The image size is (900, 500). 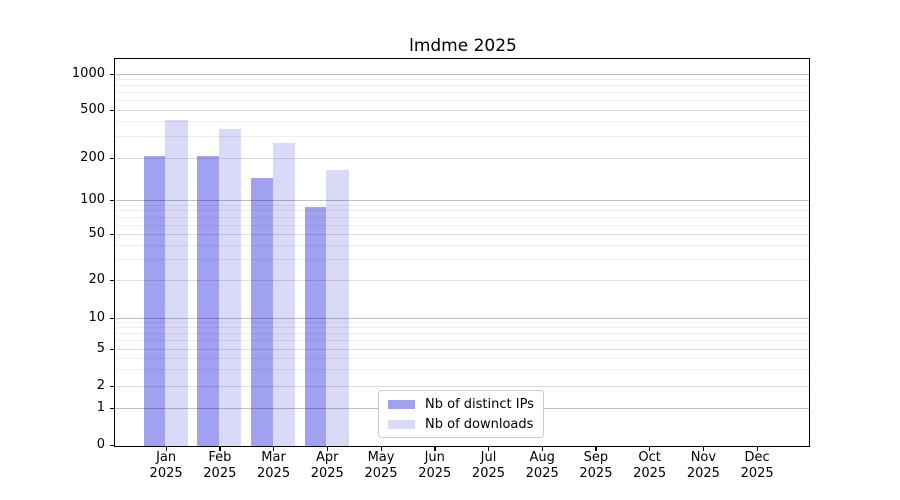 What do you see at coordinates (463, 46) in the screenshot?
I see `chart-title: lmdme 2025` at bounding box center [463, 46].